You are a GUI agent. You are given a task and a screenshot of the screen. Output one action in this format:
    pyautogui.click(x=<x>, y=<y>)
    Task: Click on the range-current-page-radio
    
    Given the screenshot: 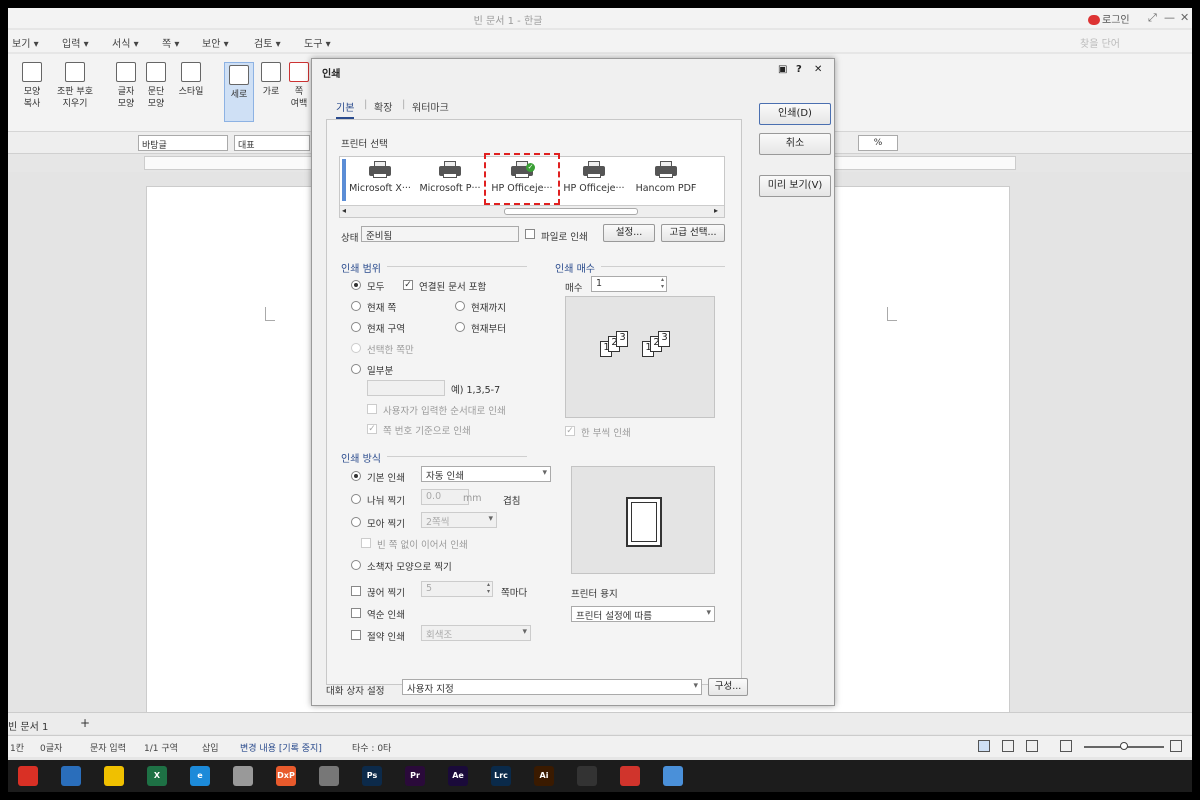 What is the action you would take?
    pyautogui.click(x=356, y=306)
    